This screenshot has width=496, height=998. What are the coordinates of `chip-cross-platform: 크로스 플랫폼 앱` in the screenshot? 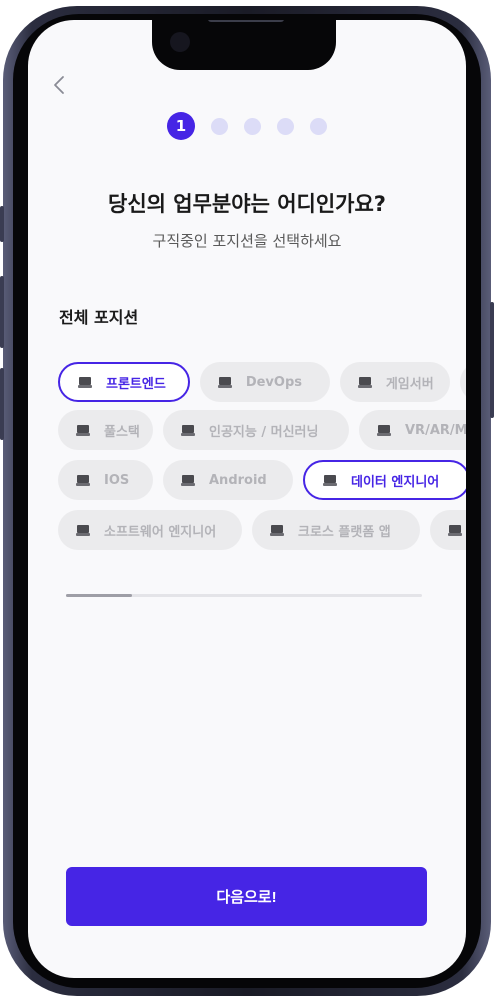 It's located at (336, 530).